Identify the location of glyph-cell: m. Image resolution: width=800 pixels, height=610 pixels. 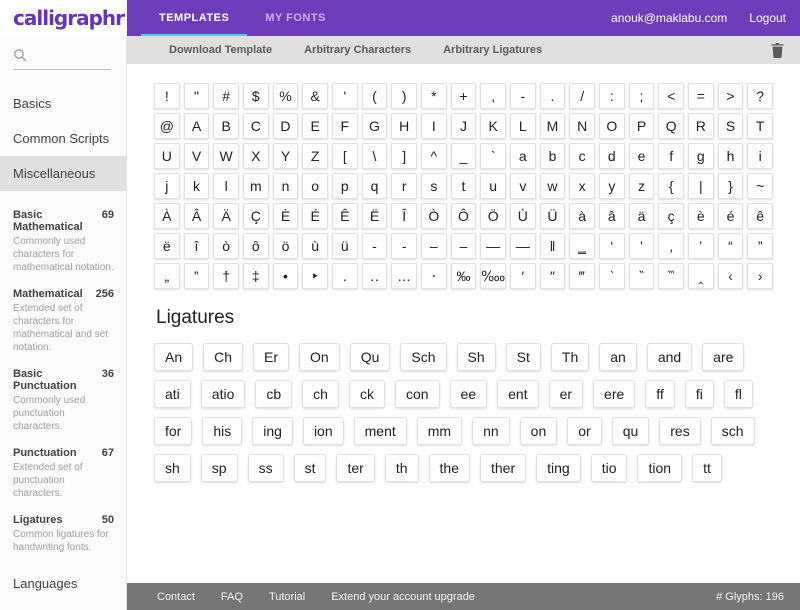
(255, 186).